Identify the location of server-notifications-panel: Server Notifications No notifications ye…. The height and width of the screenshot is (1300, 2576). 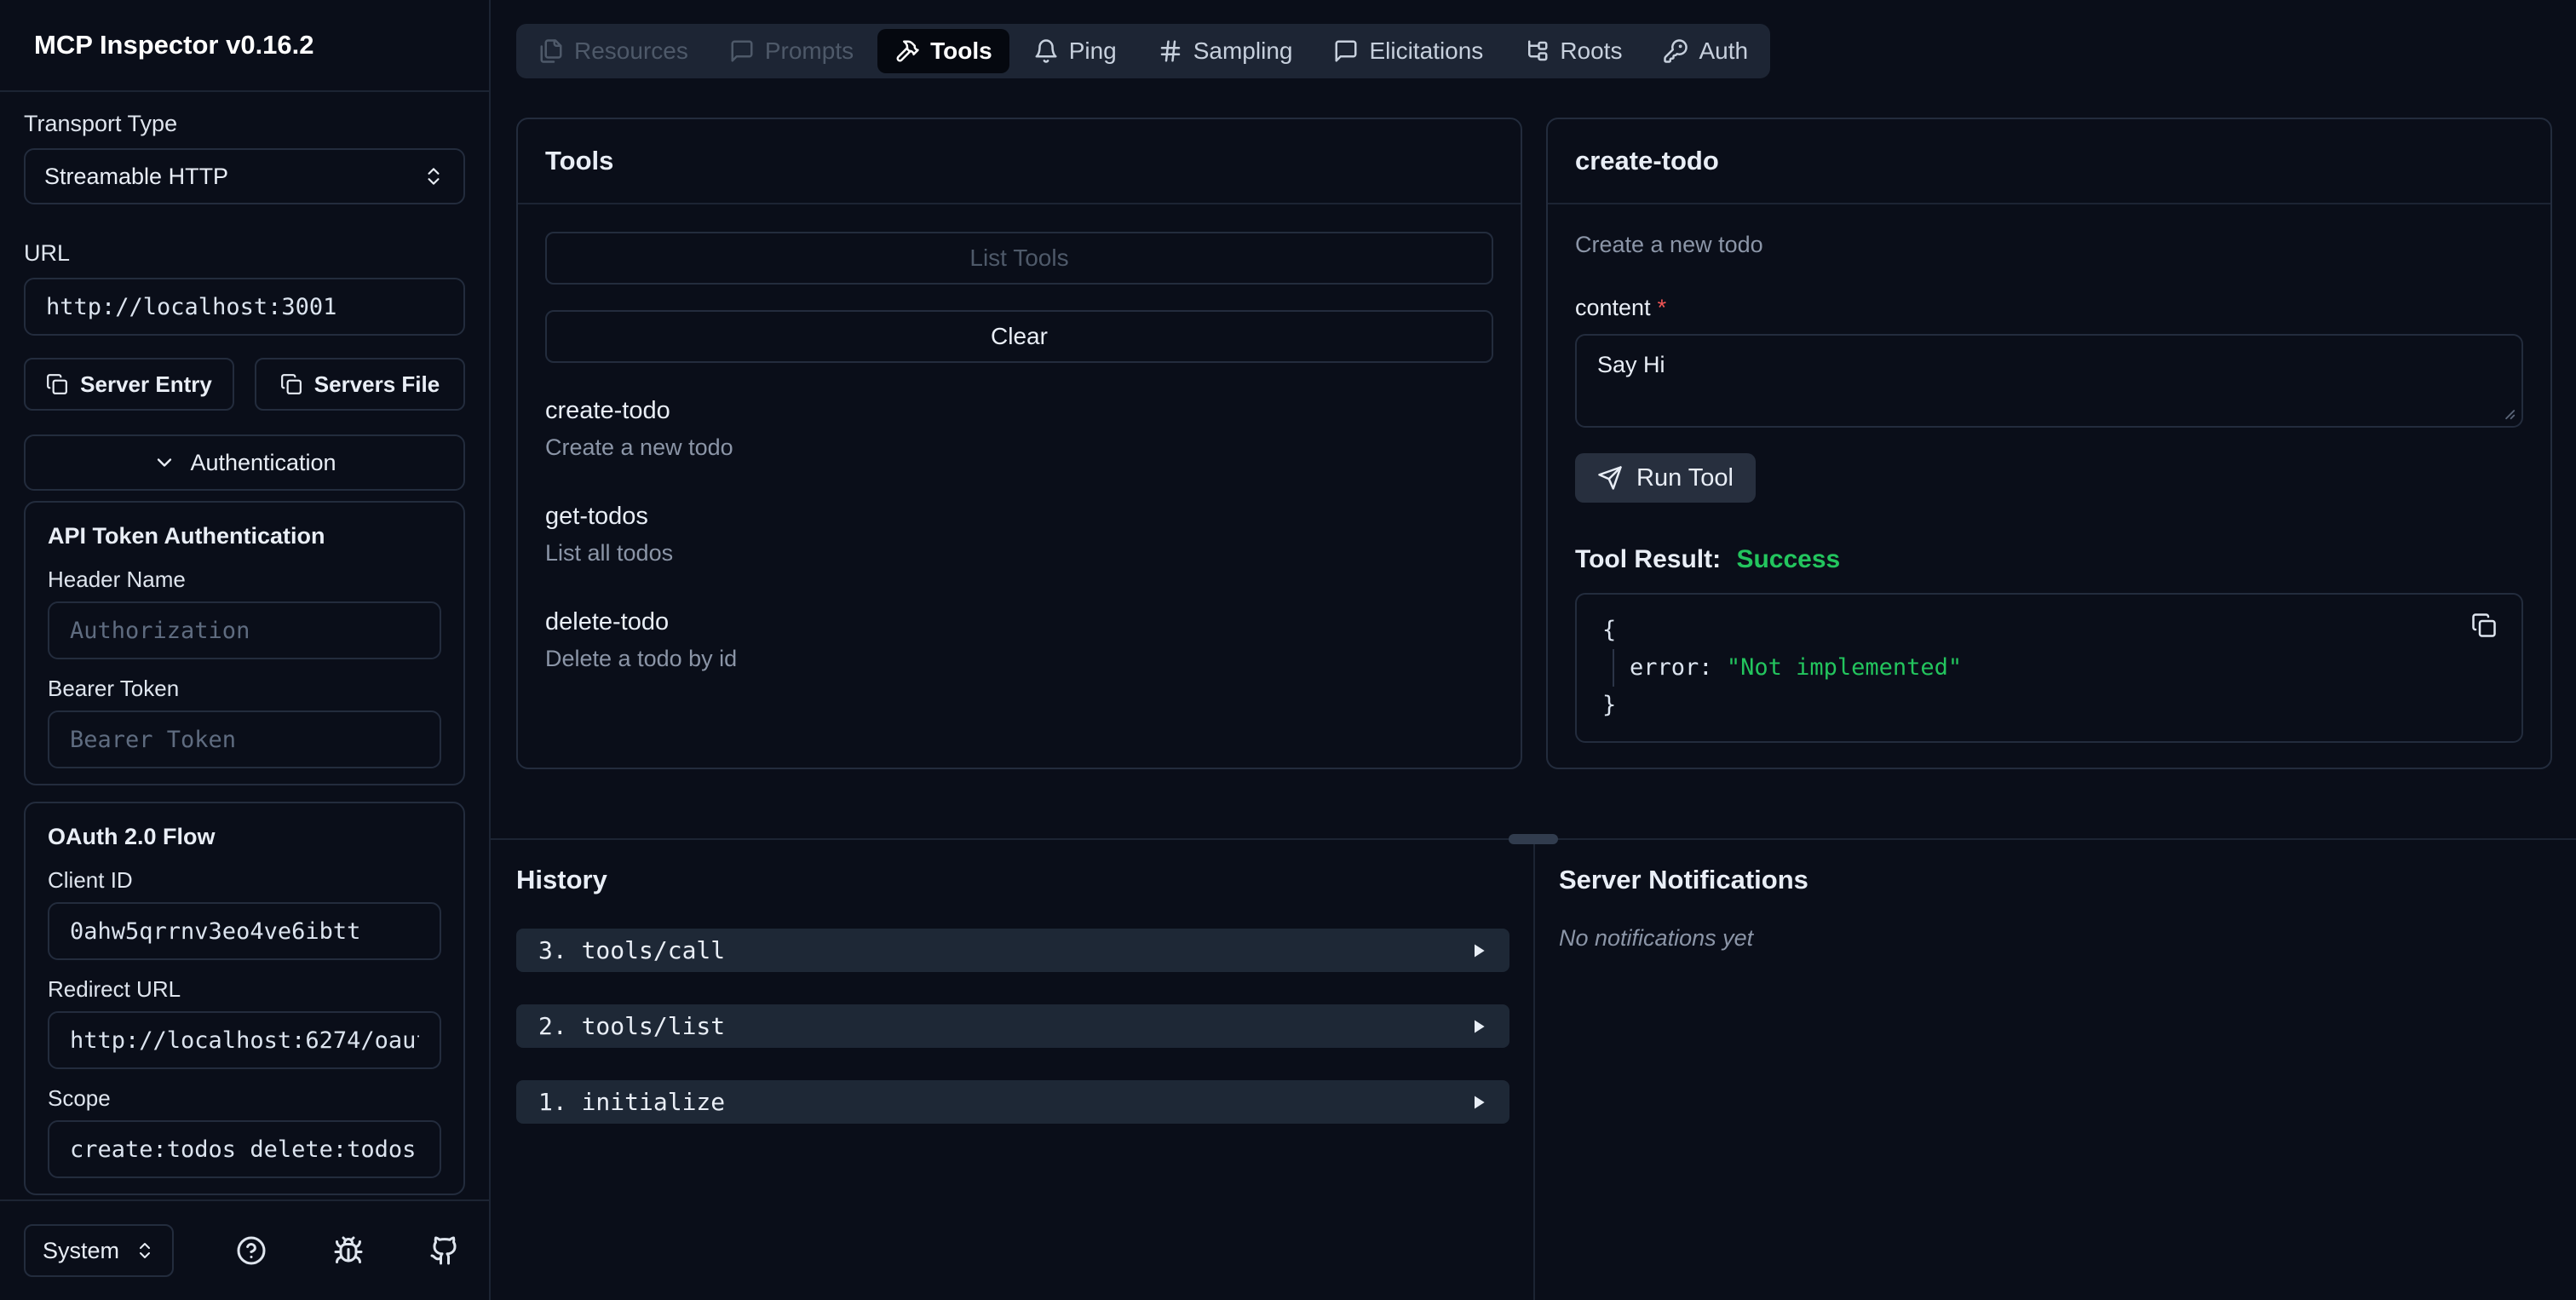
(2054, 1070).